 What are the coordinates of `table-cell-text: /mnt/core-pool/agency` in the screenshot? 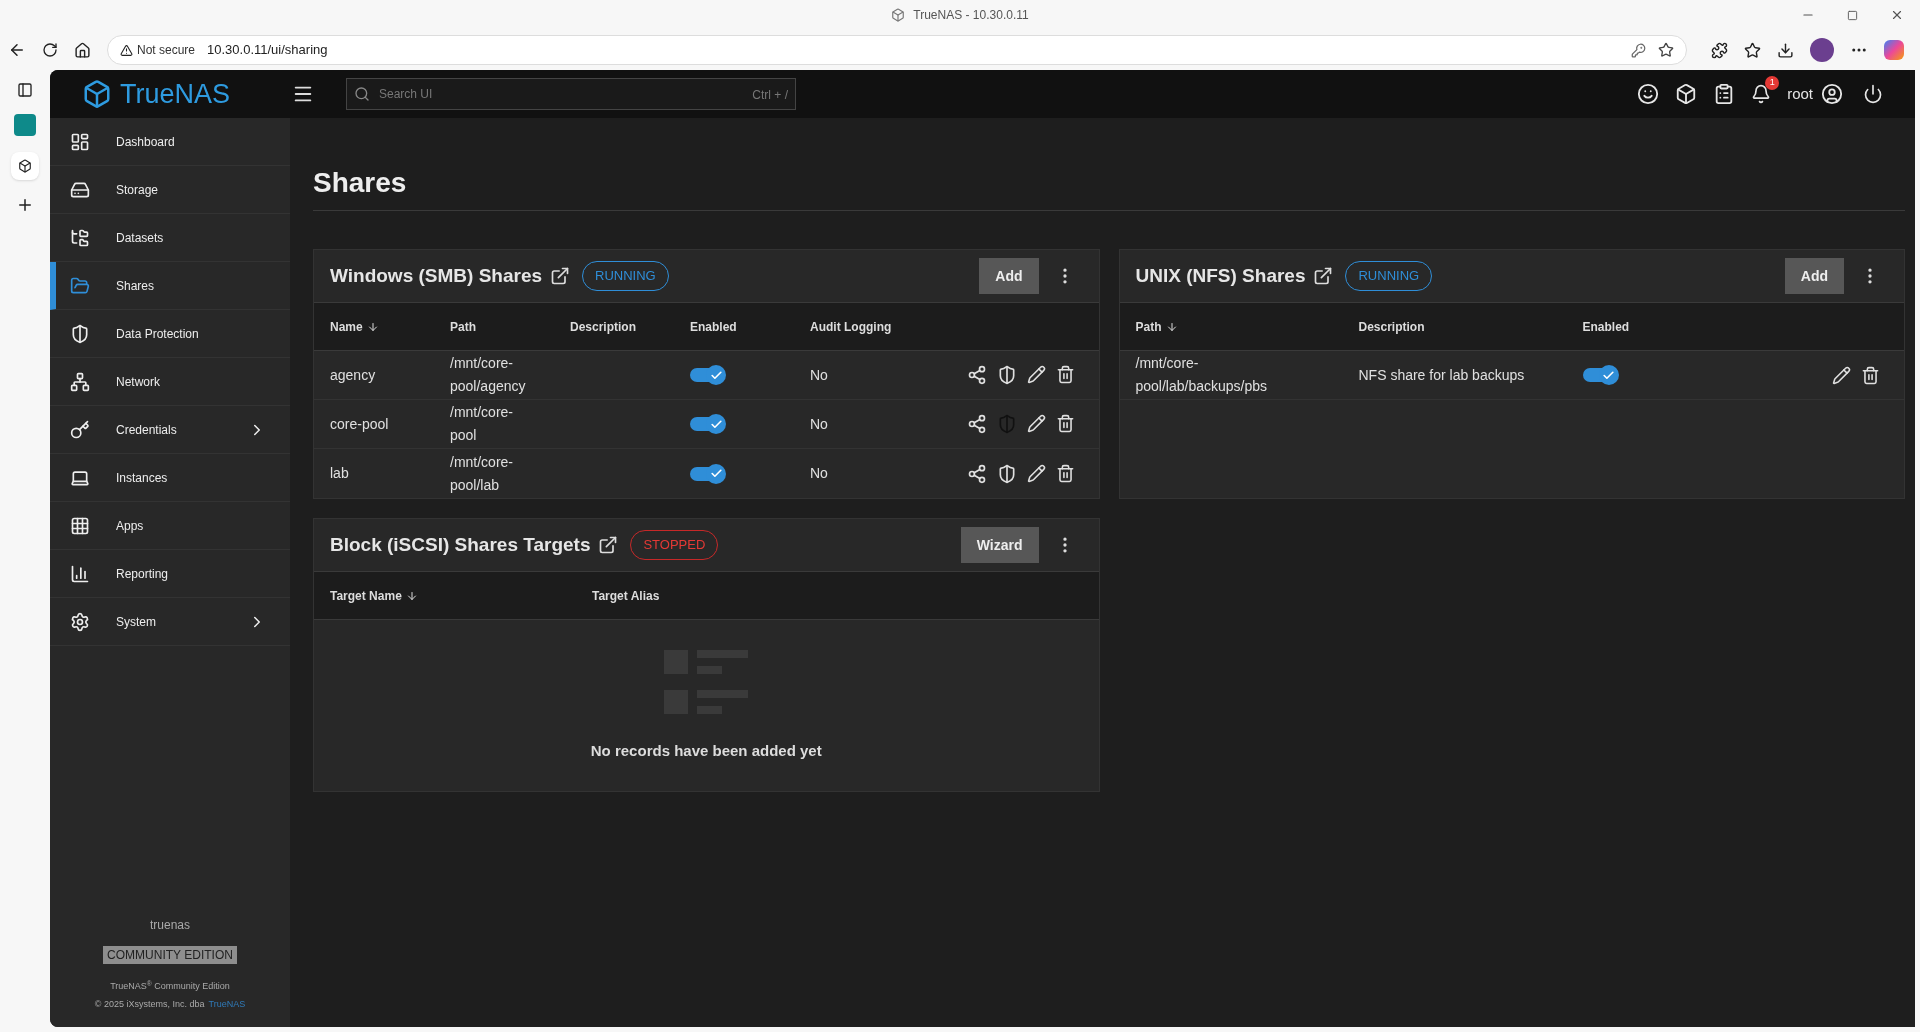 It's located at (488, 375).